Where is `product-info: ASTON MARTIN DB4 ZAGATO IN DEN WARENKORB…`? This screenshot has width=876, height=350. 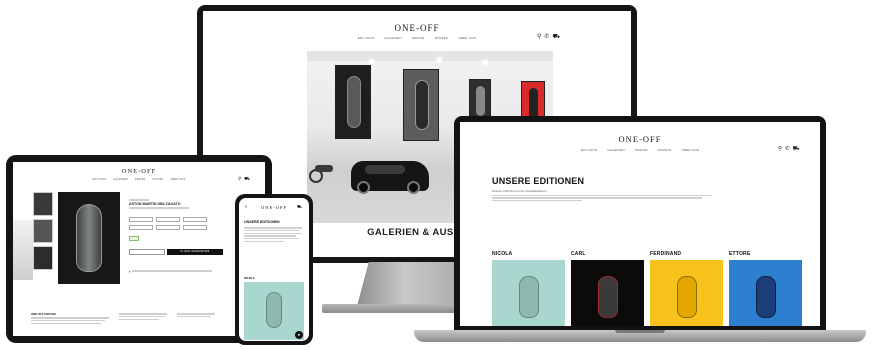 product-info: ASTON MARTIN DB4 ZAGATO IN DEN WARENKORB… is located at coordinates (177, 236).